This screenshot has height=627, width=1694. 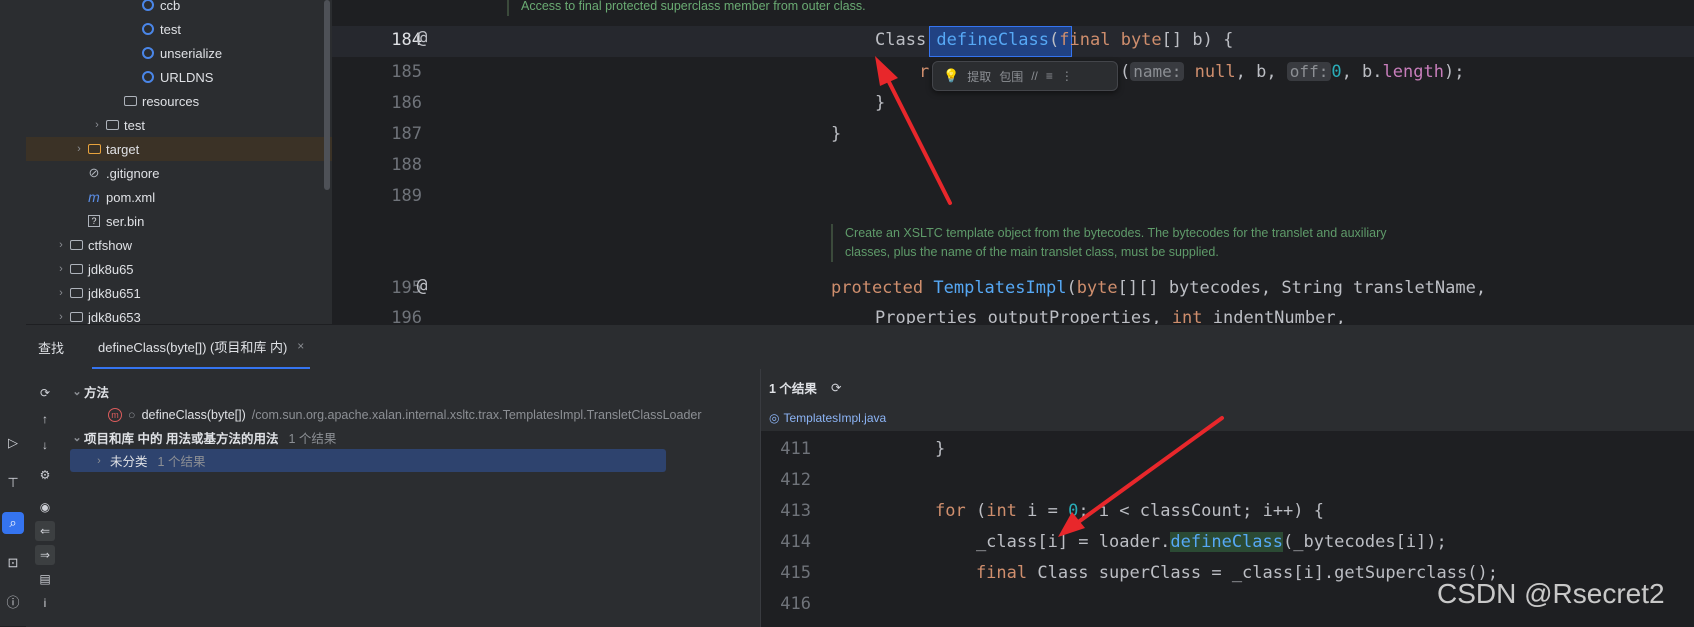 What do you see at coordinates (171, 101) in the screenshot?
I see `tree-item-label: resources` at bounding box center [171, 101].